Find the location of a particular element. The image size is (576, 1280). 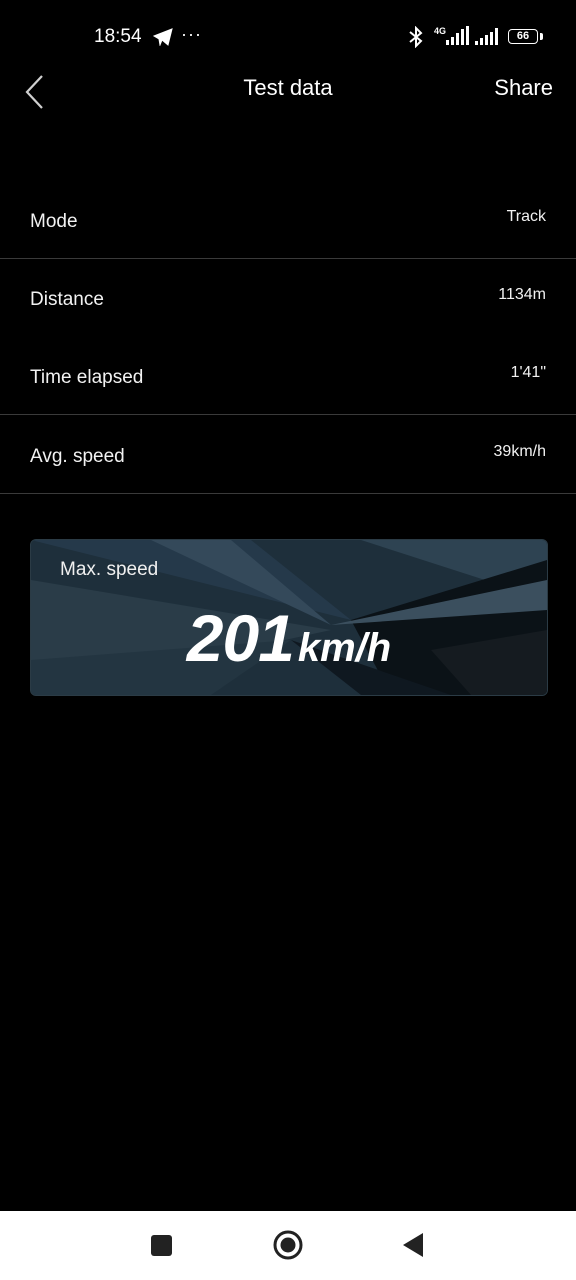

time-elapsed-value: 1'41" is located at coordinates (528, 372).